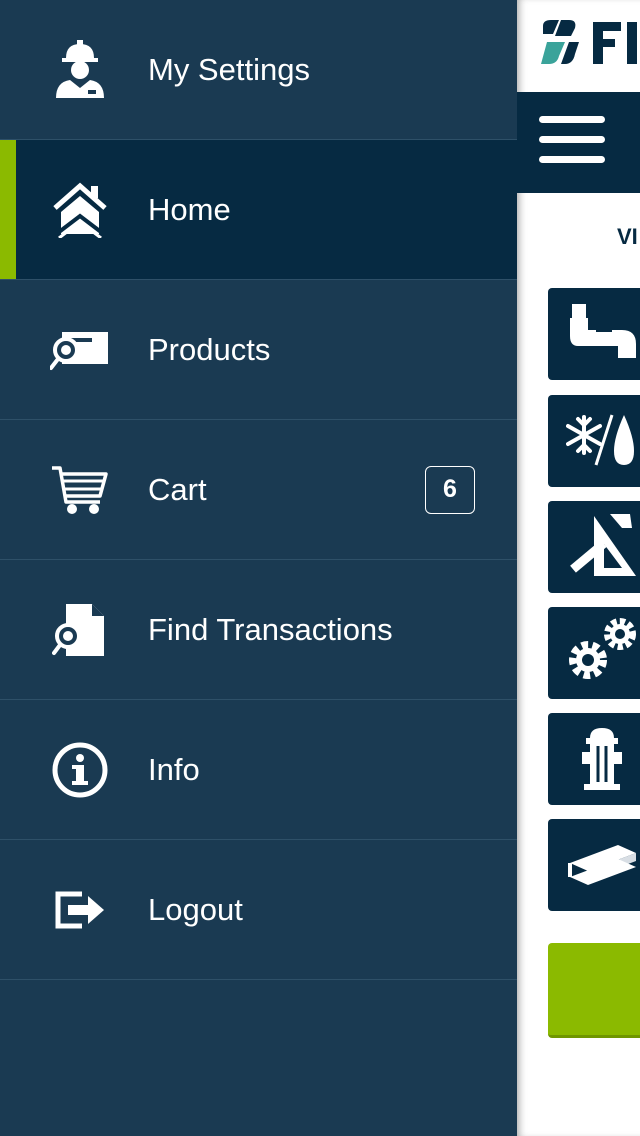  What do you see at coordinates (8, 209) in the screenshot?
I see `active-indicator` at bounding box center [8, 209].